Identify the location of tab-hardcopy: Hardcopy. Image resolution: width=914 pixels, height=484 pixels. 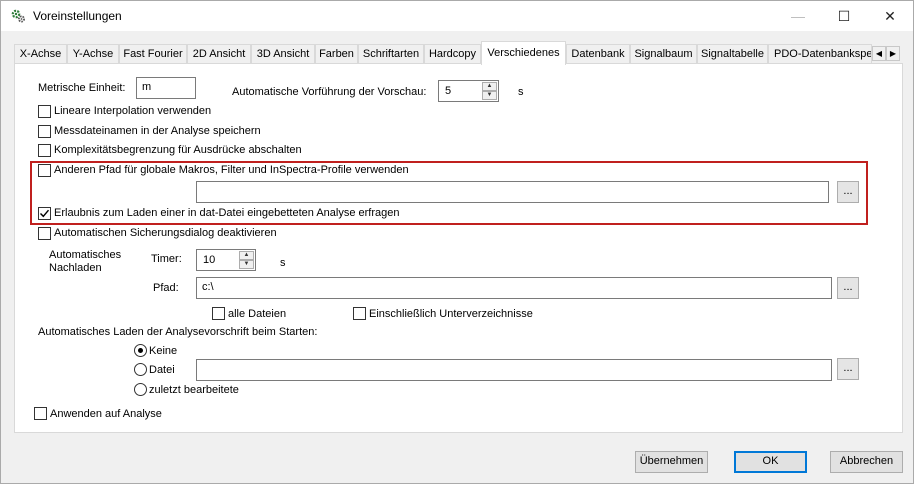
(452, 54).